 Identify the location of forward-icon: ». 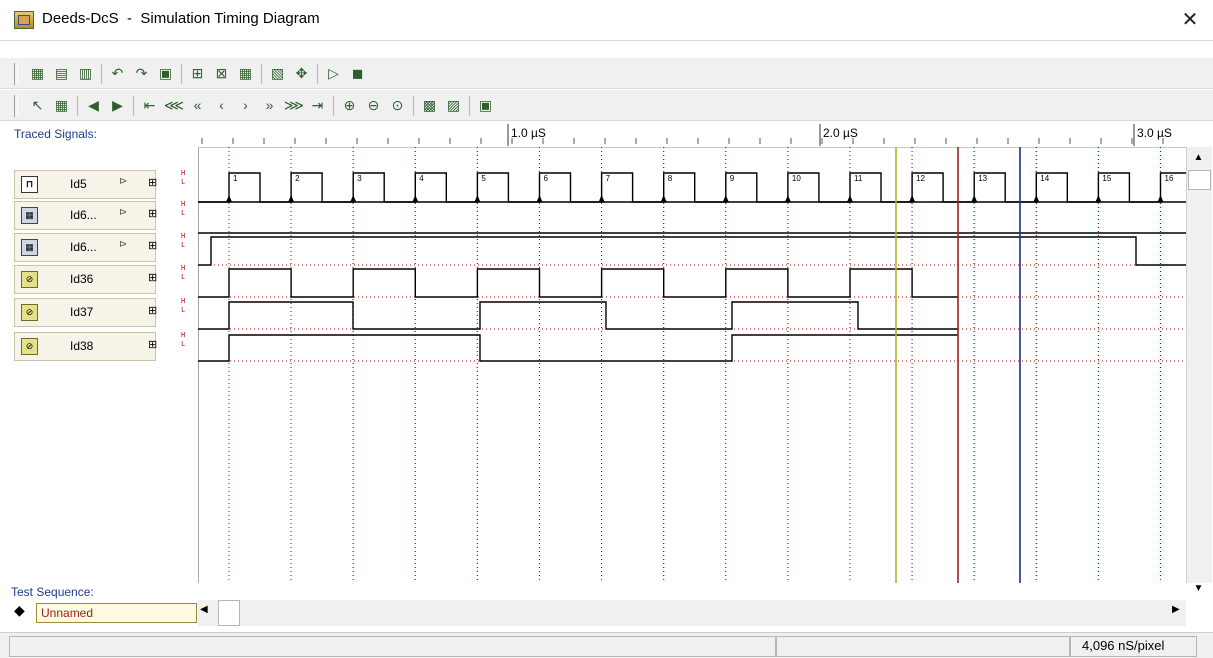
(269, 105).